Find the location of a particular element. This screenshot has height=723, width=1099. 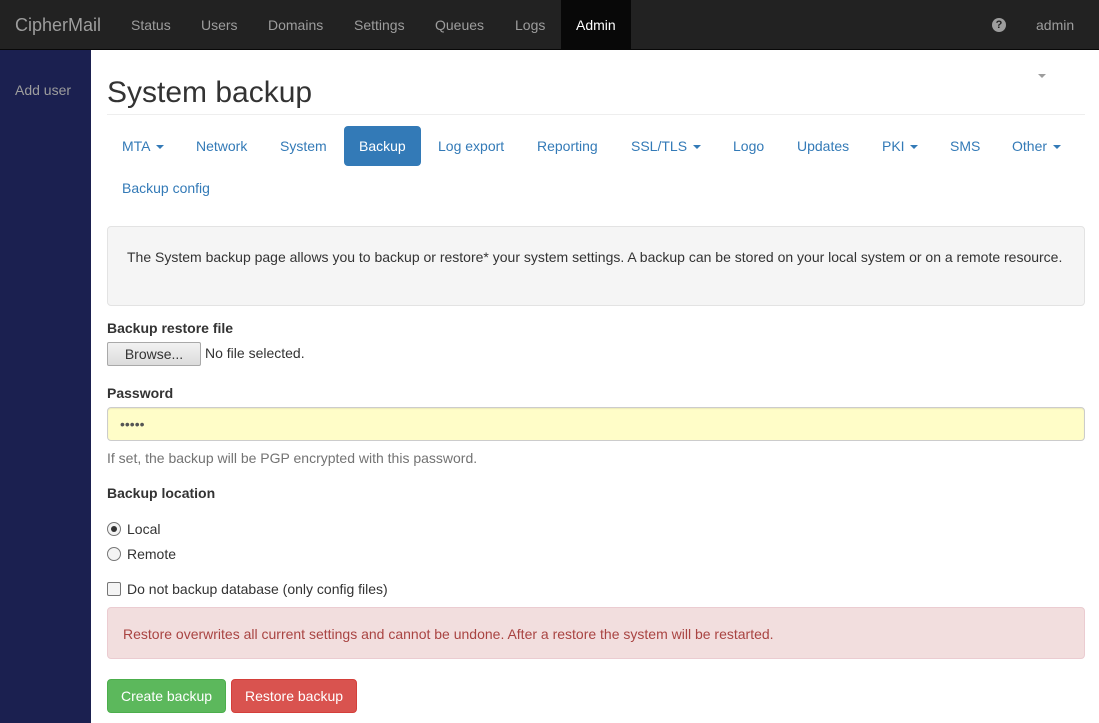

page-title: System backup is located at coordinates (210, 92).